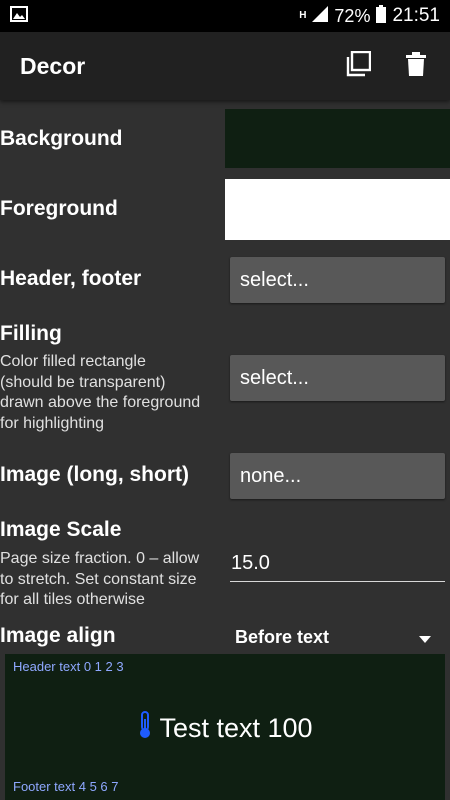 The width and height of the screenshot is (450, 800). What do you see at coordinates (66, 786) in the screenshot?
I see `preview-footer-text: Footer text 4 5 6 7` at bounding box center [66, 786].